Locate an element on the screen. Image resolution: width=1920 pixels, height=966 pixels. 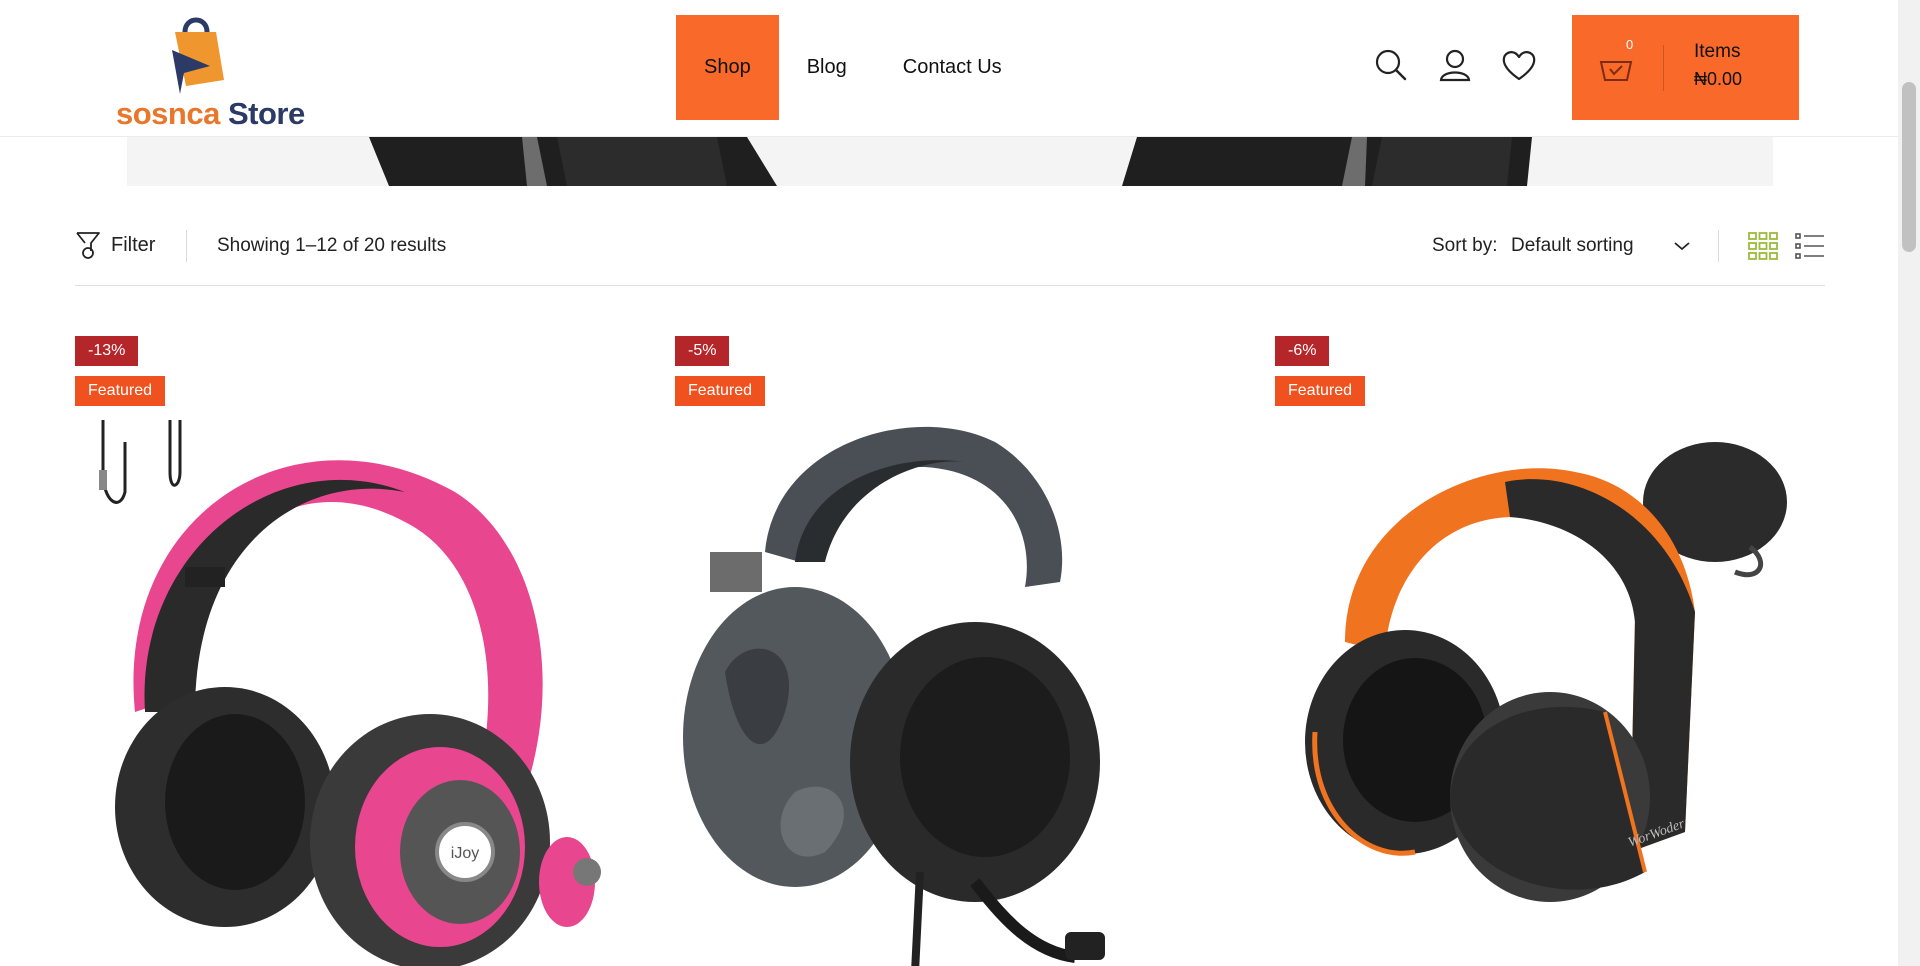
store-name: sosnca Store is located at coordinates (210, 113).